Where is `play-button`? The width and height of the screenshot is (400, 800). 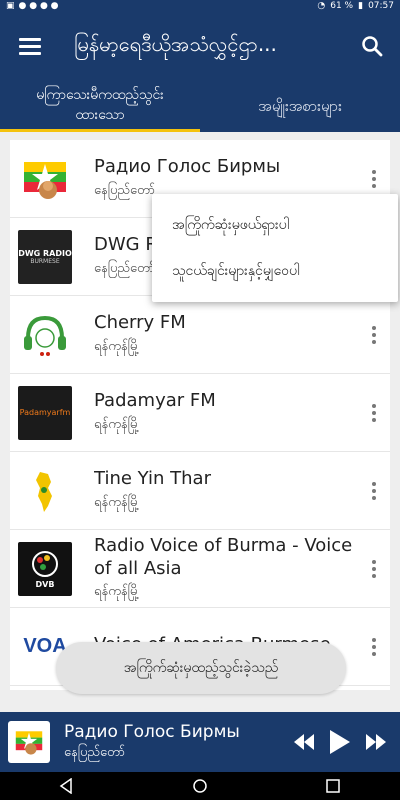
play-button is located at coordinates (340, 742).